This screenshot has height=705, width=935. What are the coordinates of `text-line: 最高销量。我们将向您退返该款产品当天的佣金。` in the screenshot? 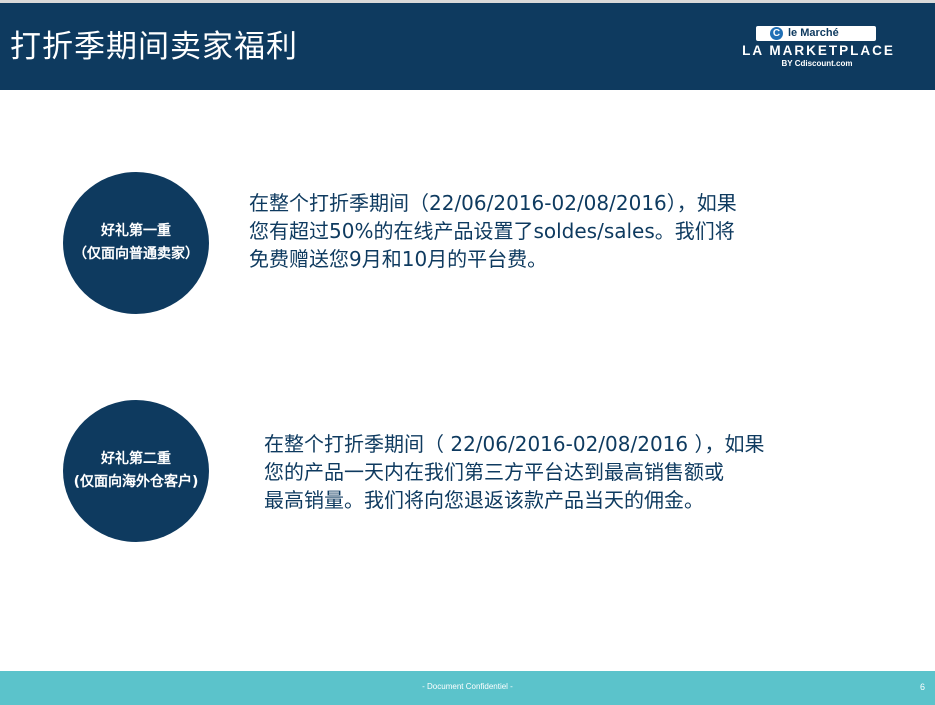 It's located at (484, 500).